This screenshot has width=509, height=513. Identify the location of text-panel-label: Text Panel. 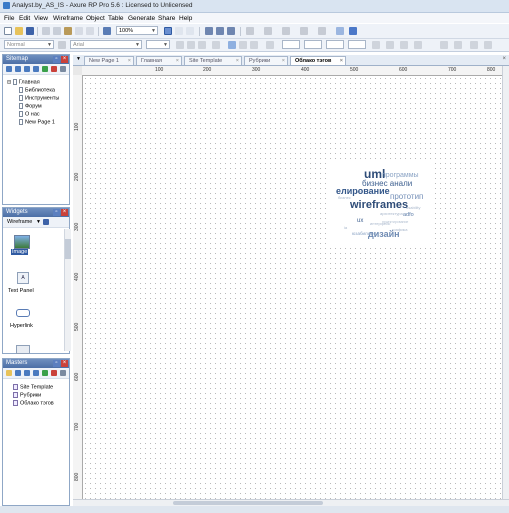
(21, 291).